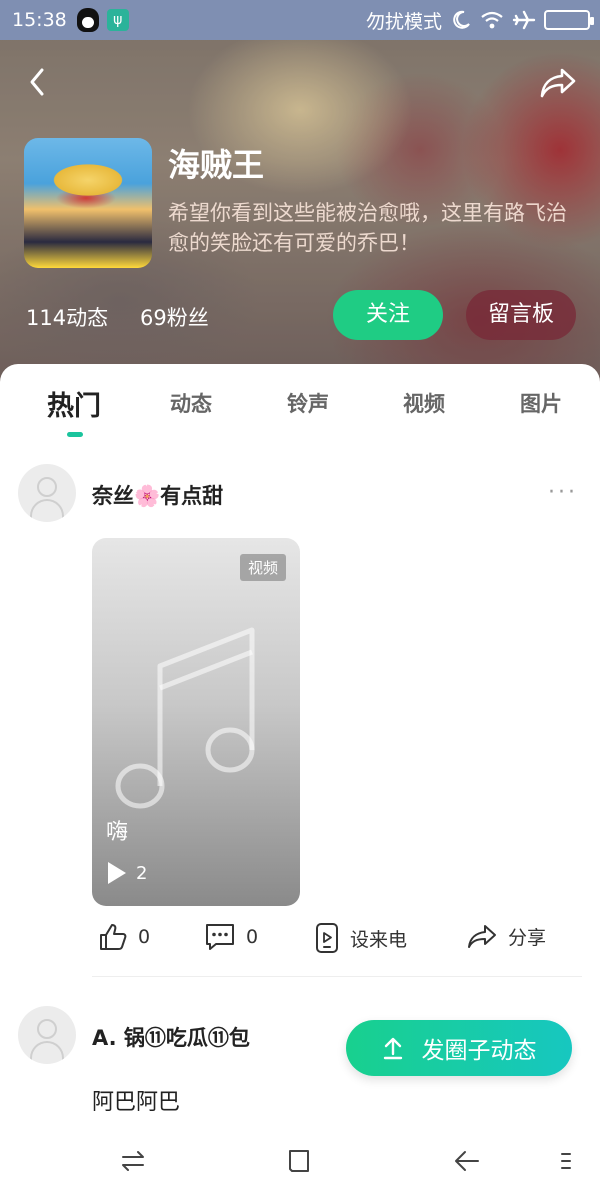 This screenshot has height=1200, width=600. Describe the element at coordinates (527, 937) in the screenshot. I see `share-label: 分享` at that location.